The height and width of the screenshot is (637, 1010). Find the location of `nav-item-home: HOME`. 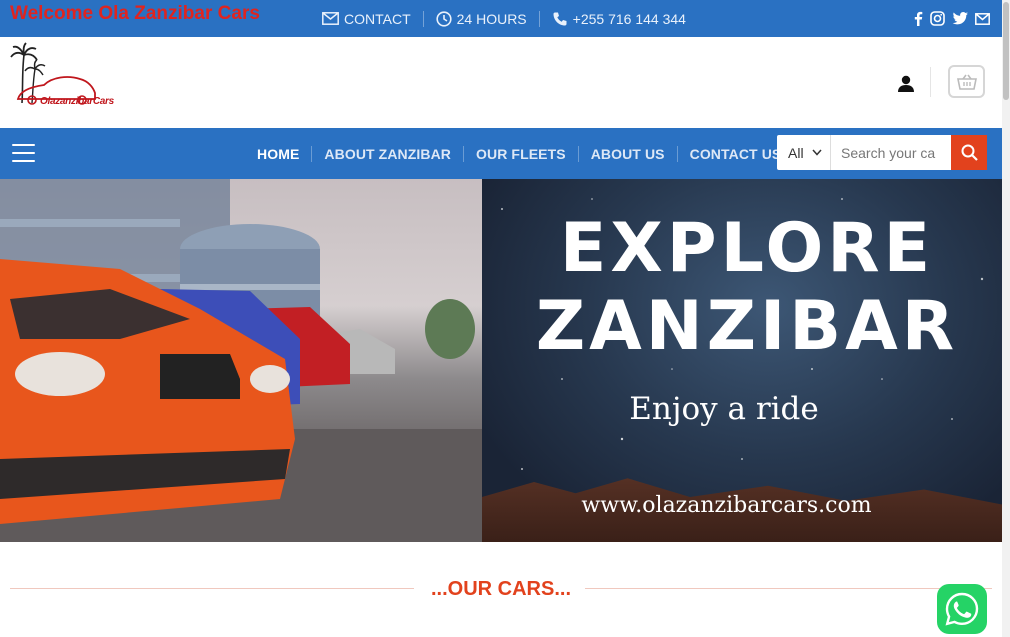

nav-item-home: HOME is located at coordinates (278, 154).